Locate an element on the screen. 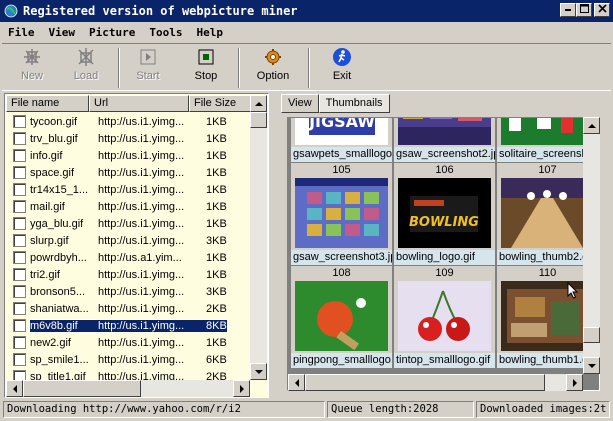 Image resolution: width=613 pixels, height=421 pixels. table-row: sp_smile1... http://us.i1.yimg... 6KB is located at coordinates (128, 359).